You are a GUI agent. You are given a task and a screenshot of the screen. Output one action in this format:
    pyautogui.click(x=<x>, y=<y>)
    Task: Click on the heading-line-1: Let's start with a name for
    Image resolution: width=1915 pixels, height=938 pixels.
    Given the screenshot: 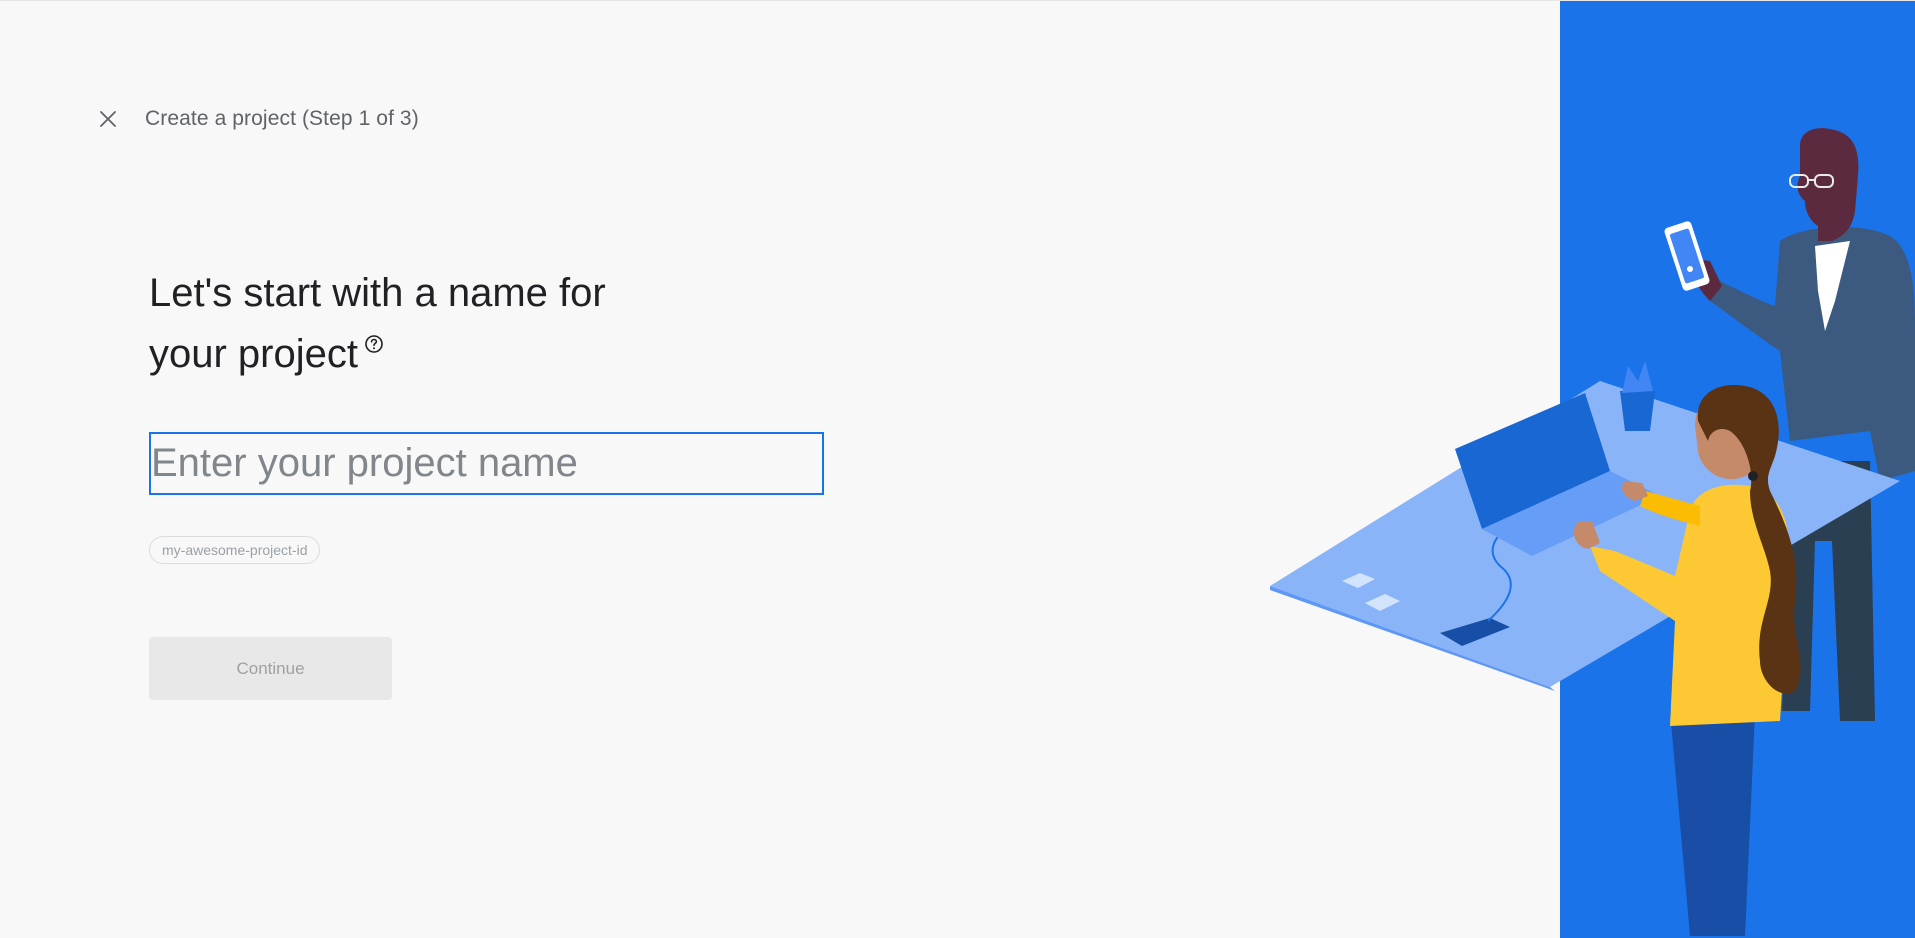 What is the action you would take?
    pyautogui.click(x=377, y=293)
    